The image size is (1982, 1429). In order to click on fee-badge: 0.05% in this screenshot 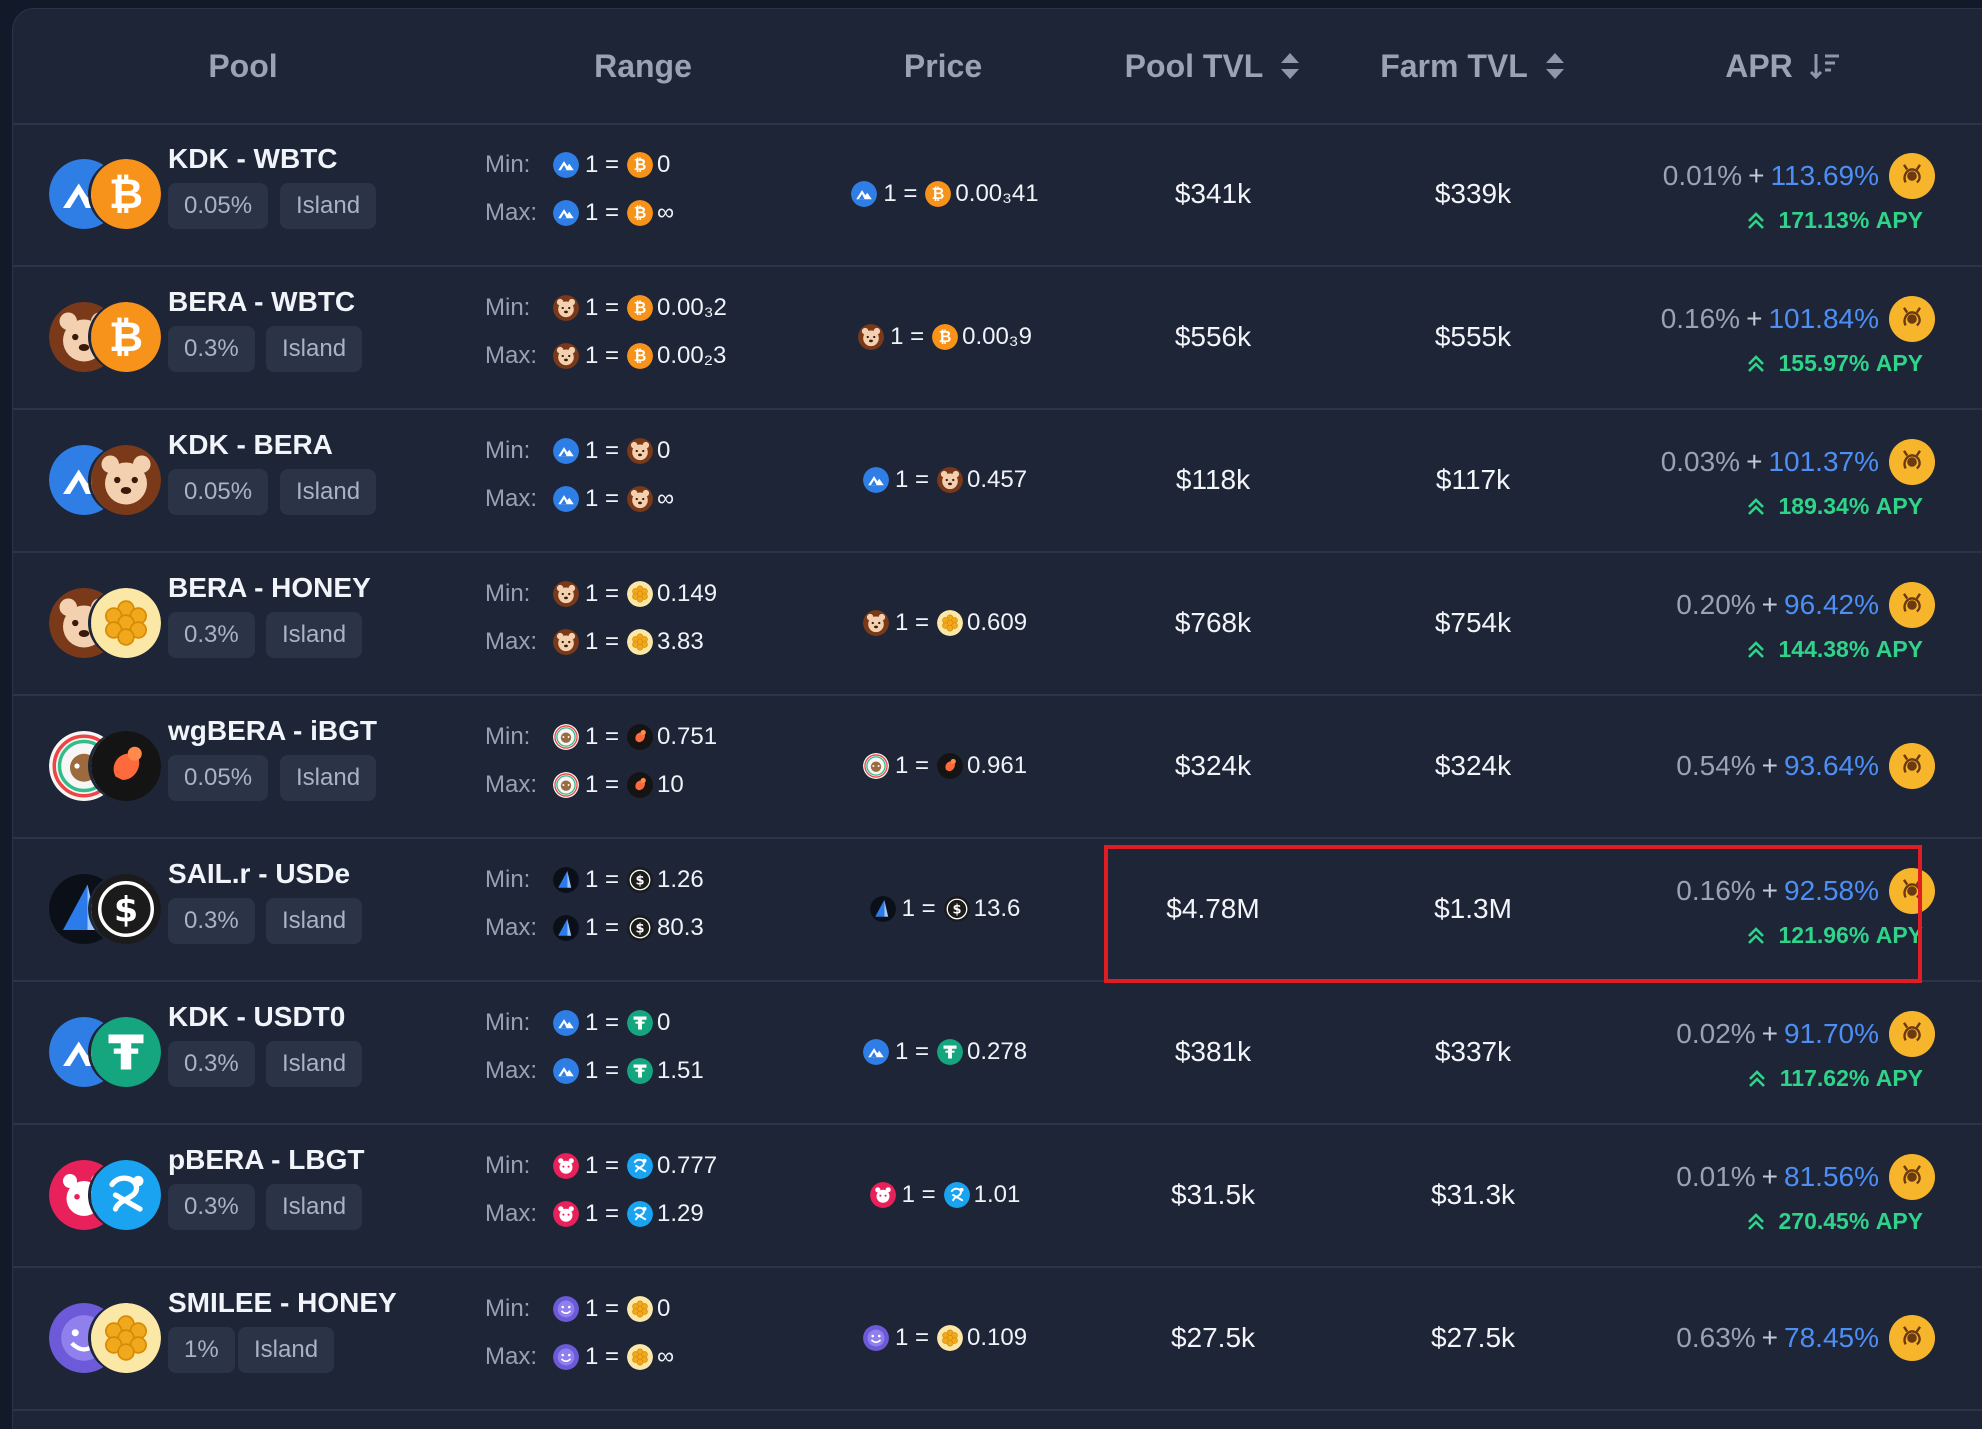, I will do `click(218, 778)`.